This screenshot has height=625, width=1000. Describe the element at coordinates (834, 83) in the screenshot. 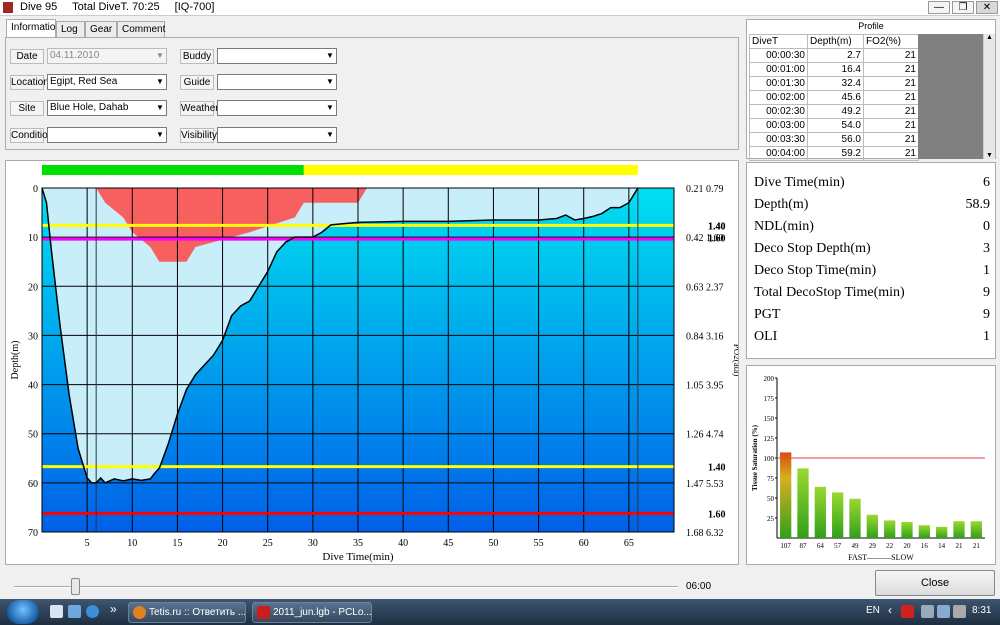

I see `table-row: 00:01:30 32.4 21` at that location.